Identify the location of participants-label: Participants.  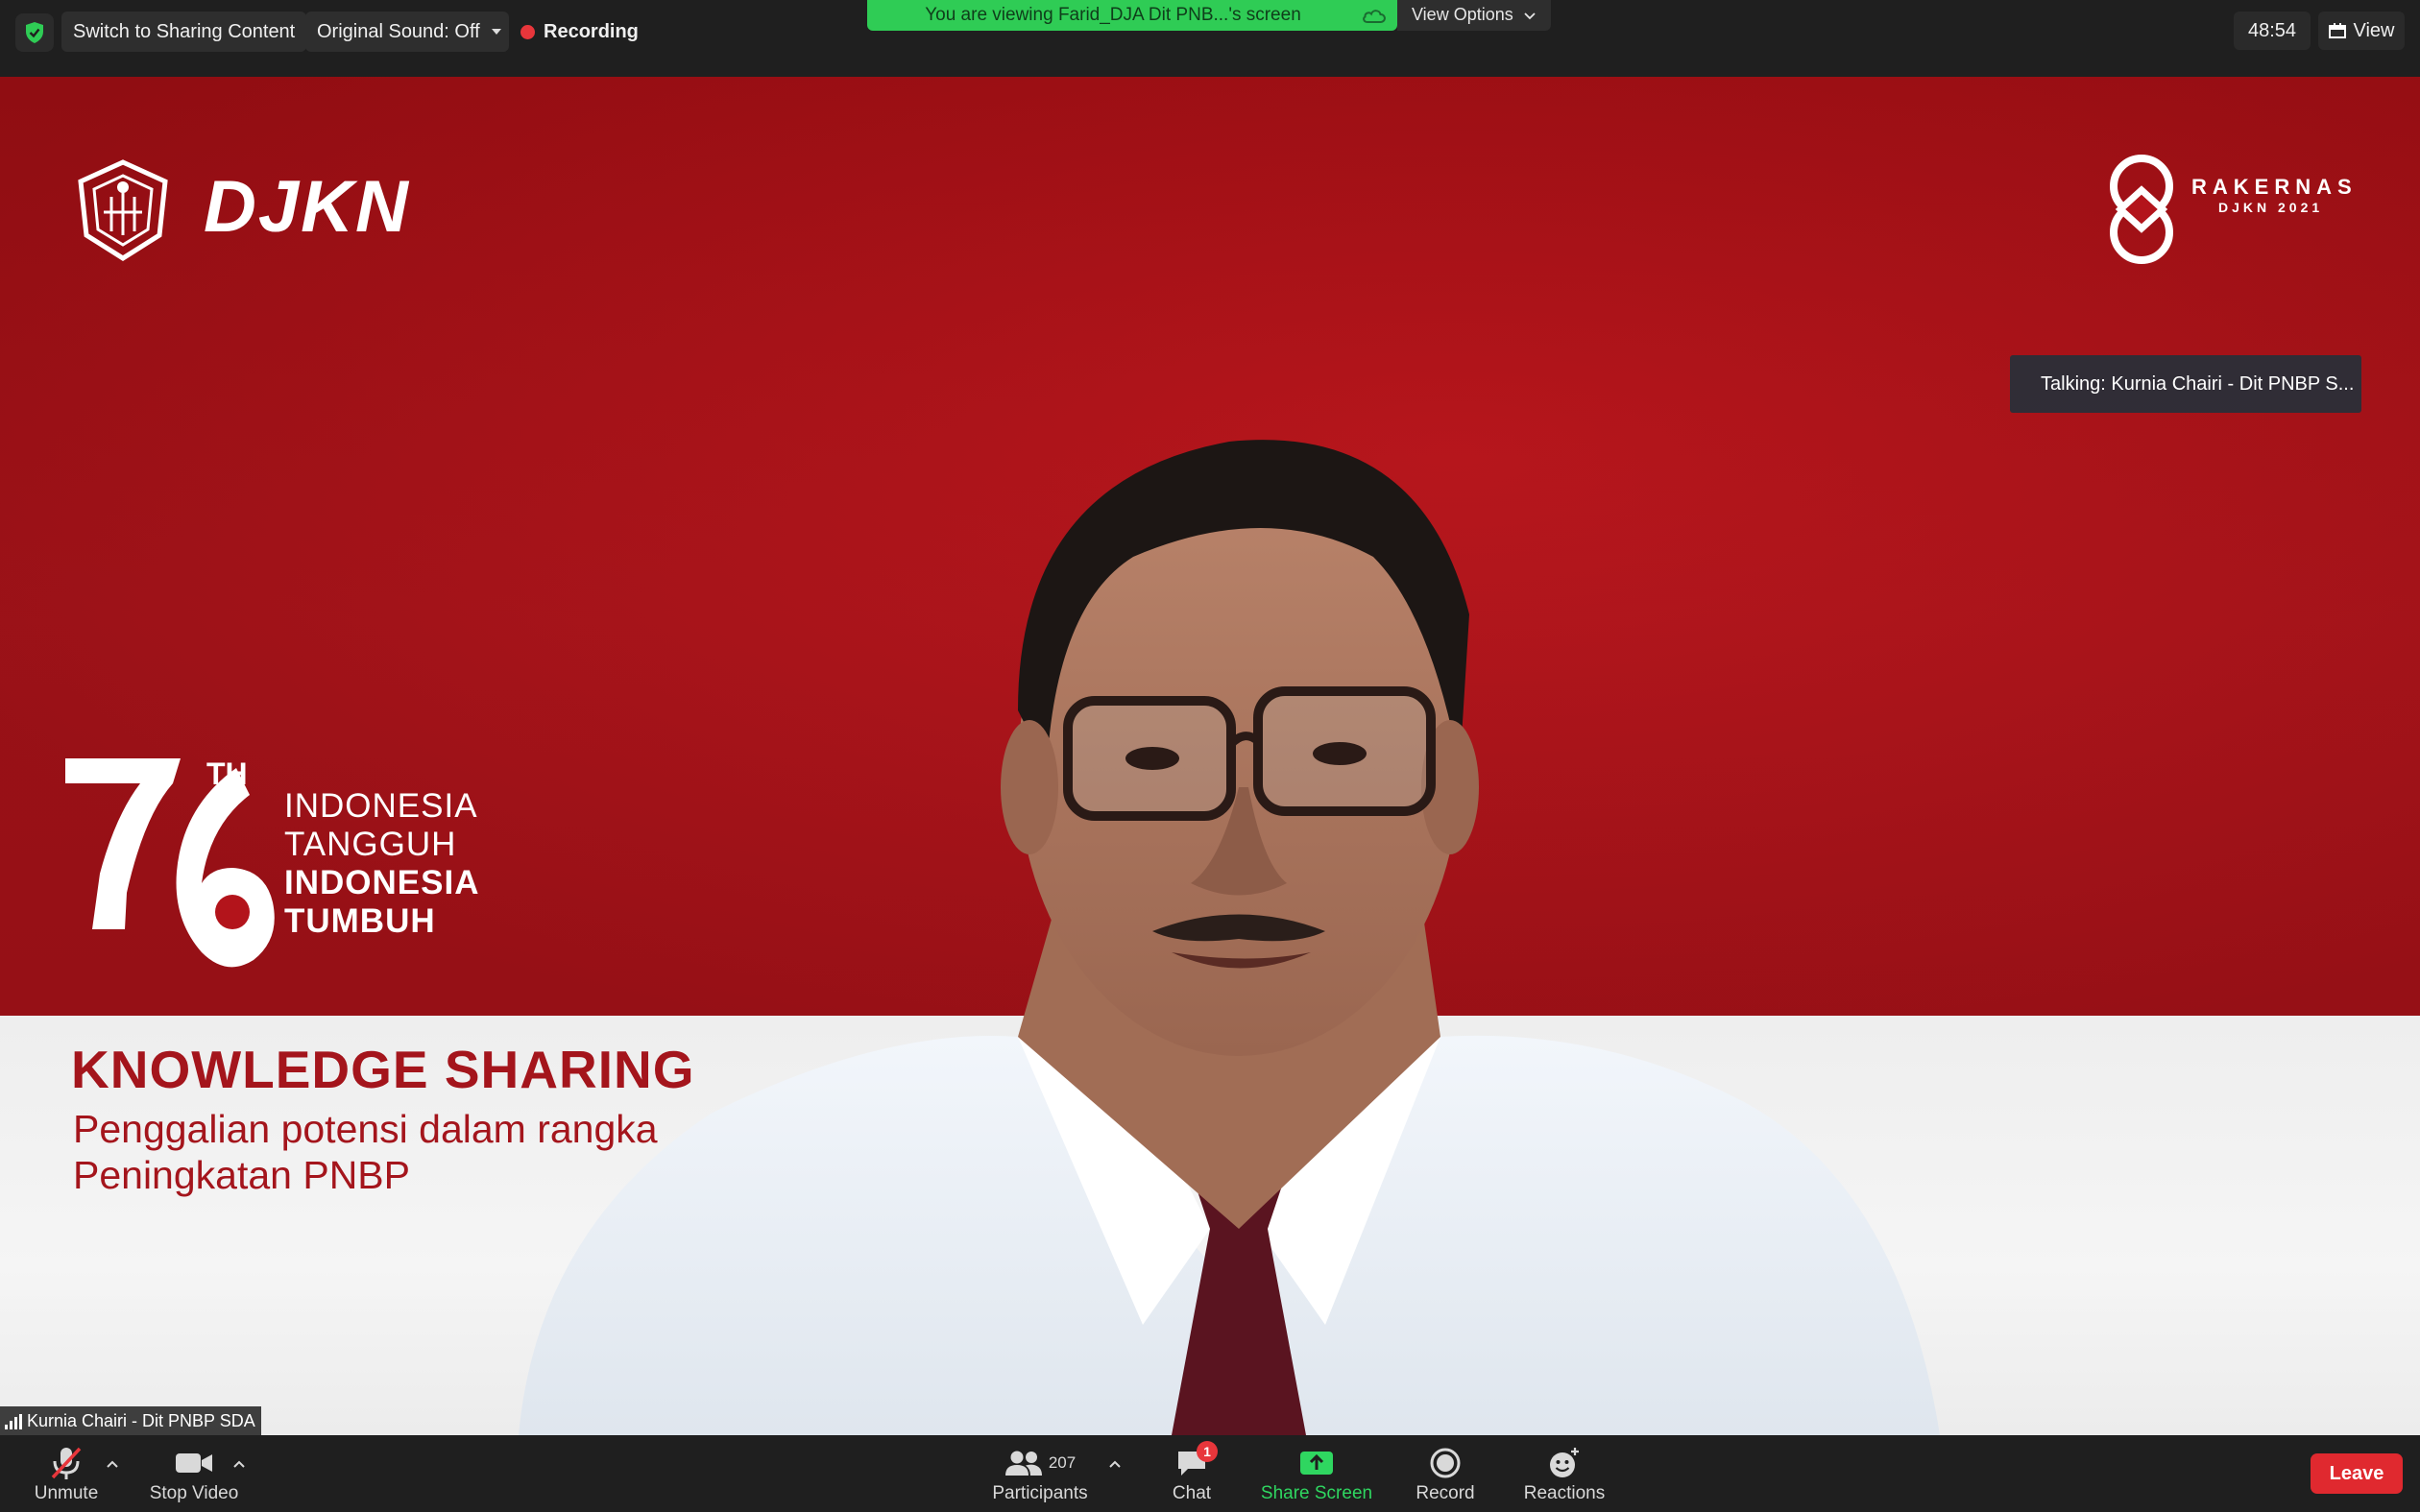
(1040, 1493).